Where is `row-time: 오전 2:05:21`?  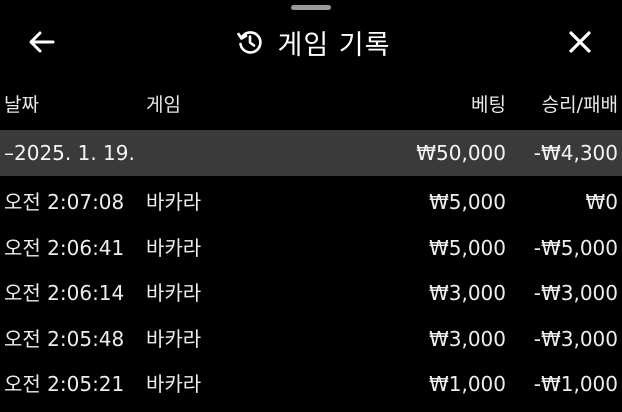
row-time: 오전 2:05:21 is located at coordinates (64, 384).